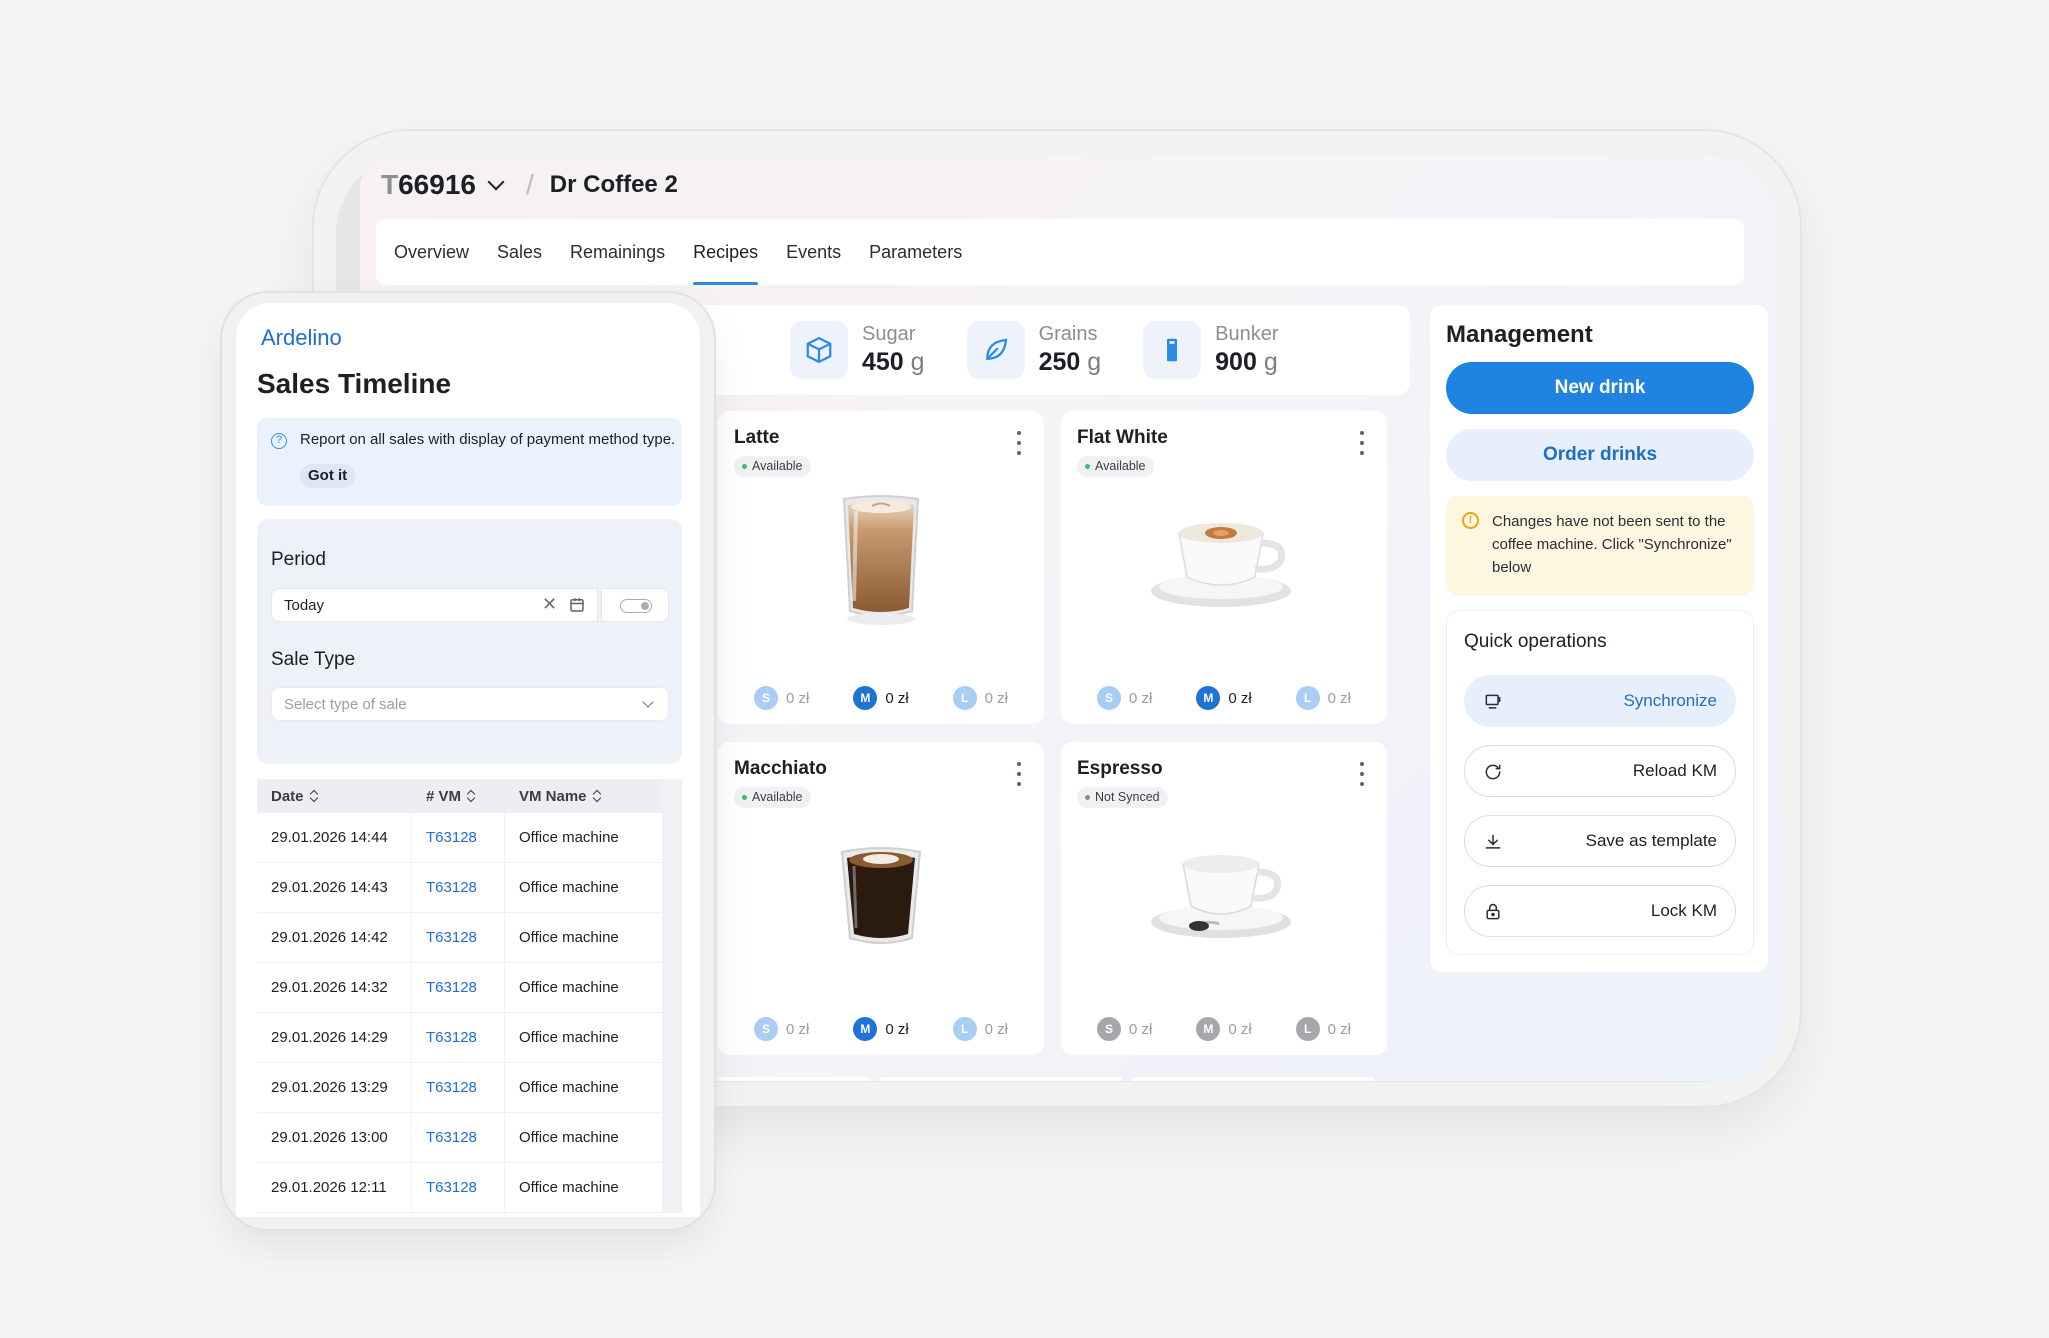 This screenshot has width=2049, height=1338. What do you see at coordinates (1600, 771) in the screenshot?
I see `reload-km-button: Reload KM` at bounding box center [1600, 771].